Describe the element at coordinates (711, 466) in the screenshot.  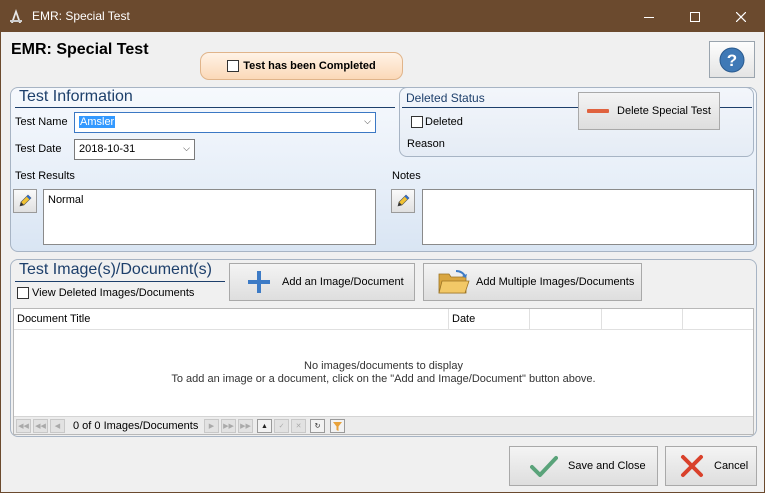
I see `cancel-button: Cancel` at that location.